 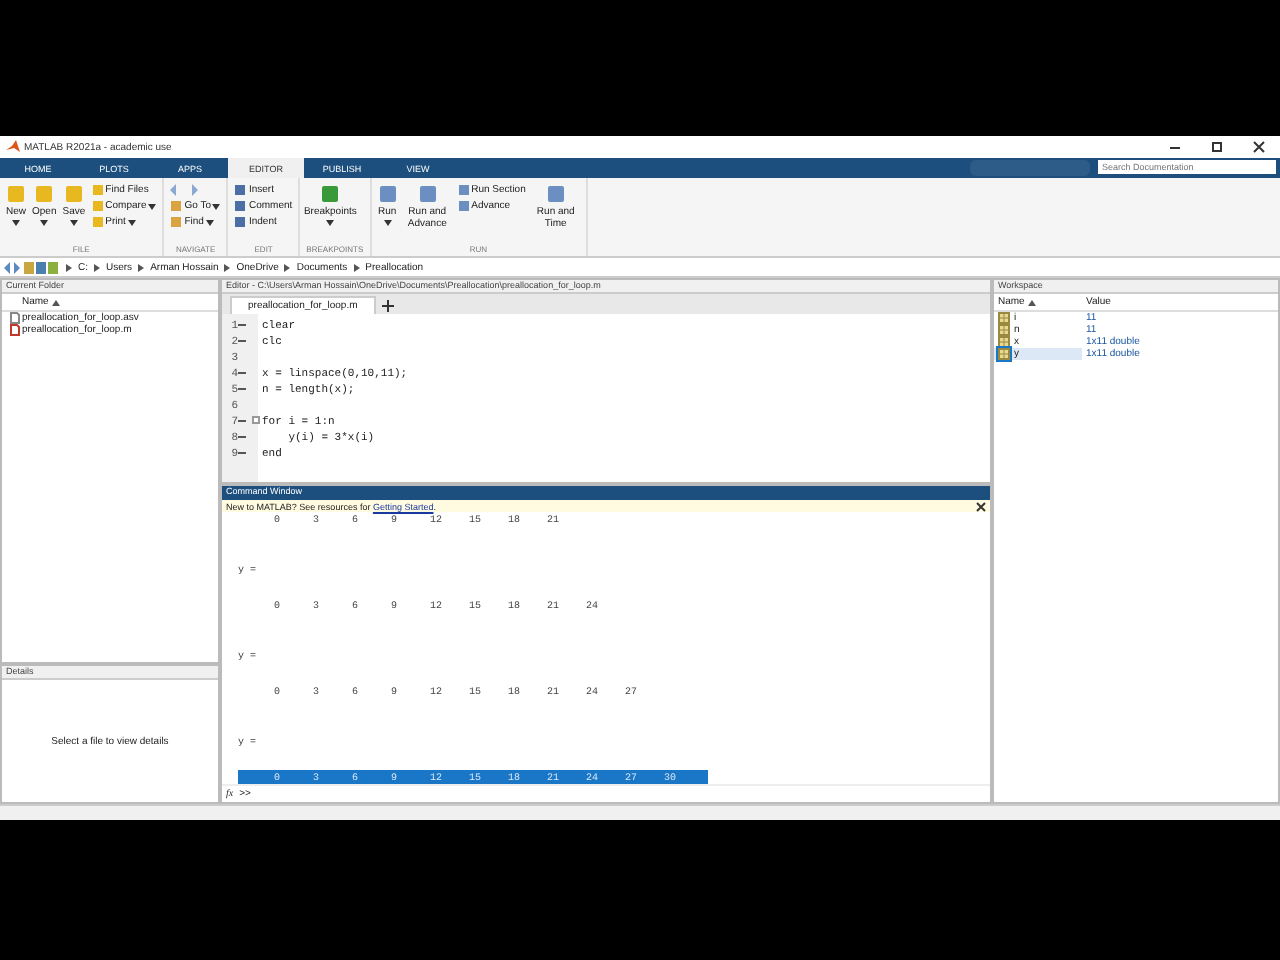 What do you see at coordinates (1217, 147) in the screenshot?
I see `maximize-icon` at bounding box center [1217, 147].